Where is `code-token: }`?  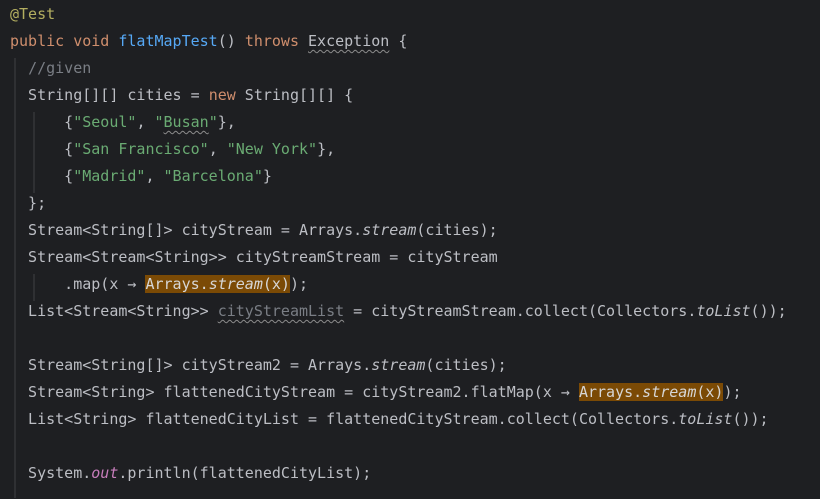
code-token: } is located at coordinates (267, 176).